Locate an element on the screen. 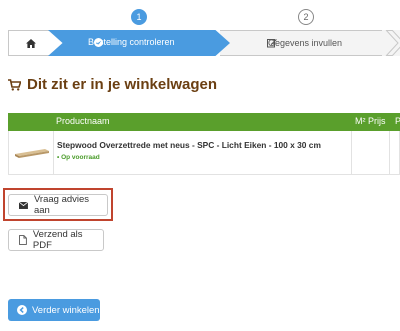 This screenshot has height=331, width=400. checkout-steps: Gegevens invullen Bestelling controleren is located at coordinates (204, 43).